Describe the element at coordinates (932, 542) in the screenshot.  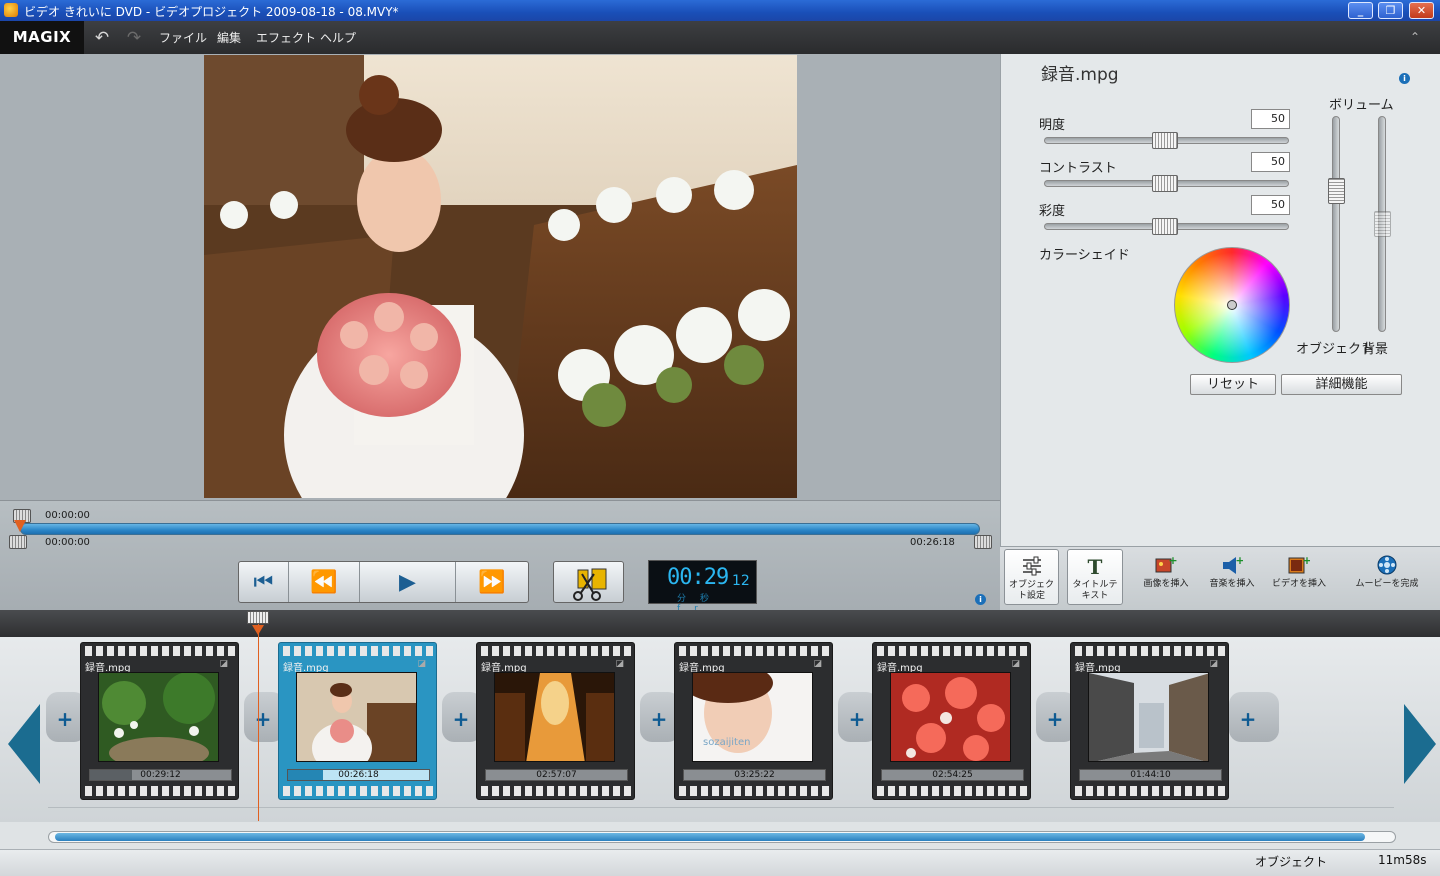
I see `scrub-end-time: 00:26:18` at that location.